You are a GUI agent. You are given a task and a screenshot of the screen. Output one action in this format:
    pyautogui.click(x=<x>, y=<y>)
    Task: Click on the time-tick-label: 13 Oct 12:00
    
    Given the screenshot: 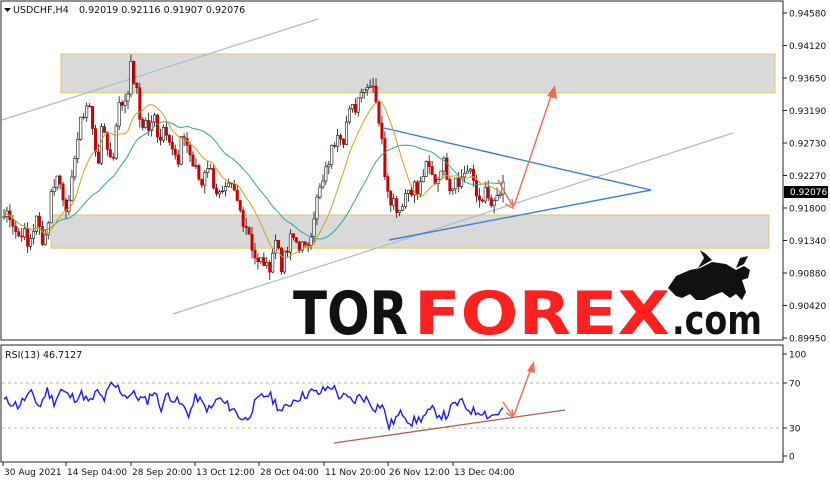 What is the action you would take?
    pyautogui.click(x=225, y=473)
    